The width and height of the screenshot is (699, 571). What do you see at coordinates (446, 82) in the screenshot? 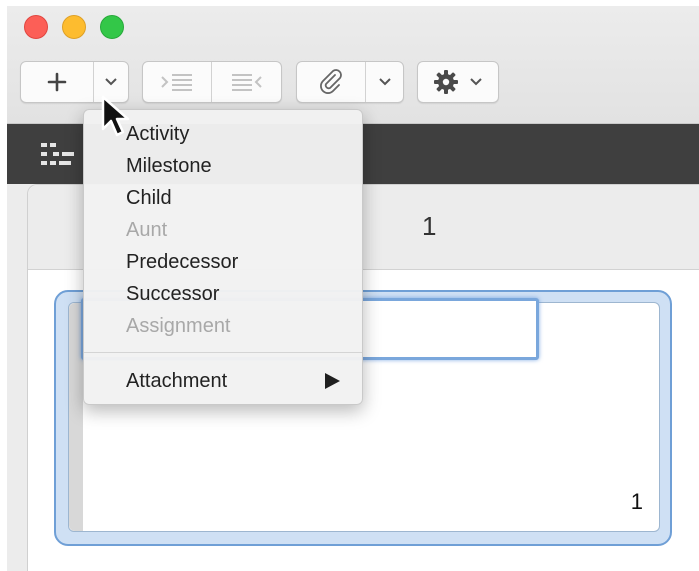
I see `gear-icon` at bounding box center [446, 82].